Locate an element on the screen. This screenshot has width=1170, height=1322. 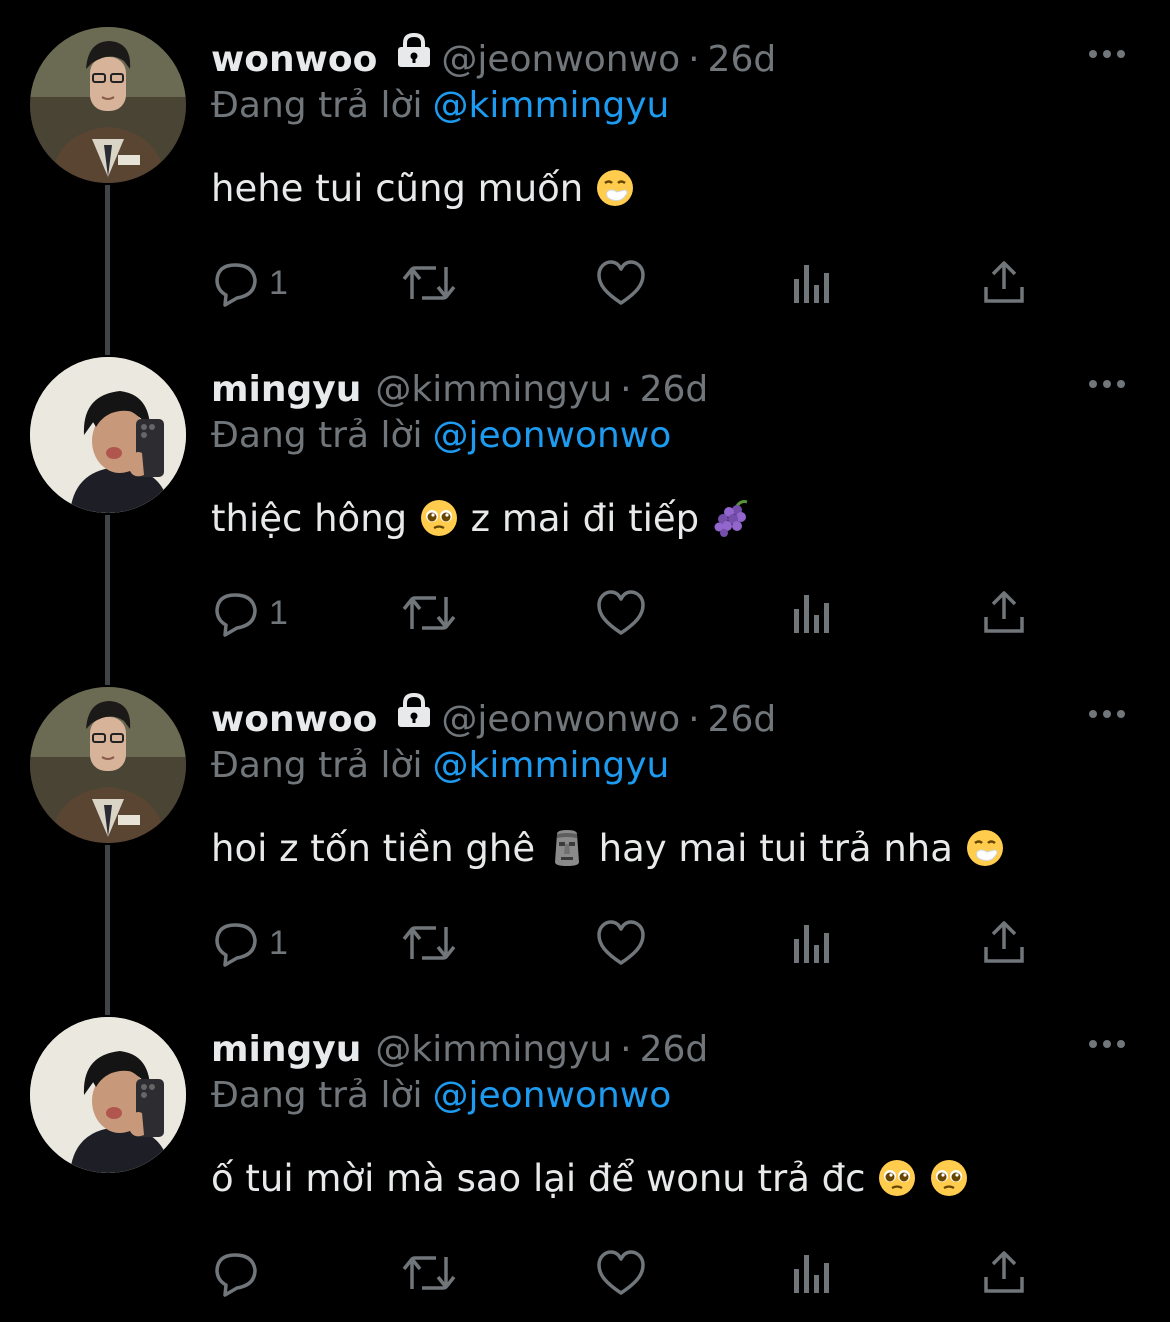
text-segment: hehe tui cũng muốn is located at coordinates (403, 188).